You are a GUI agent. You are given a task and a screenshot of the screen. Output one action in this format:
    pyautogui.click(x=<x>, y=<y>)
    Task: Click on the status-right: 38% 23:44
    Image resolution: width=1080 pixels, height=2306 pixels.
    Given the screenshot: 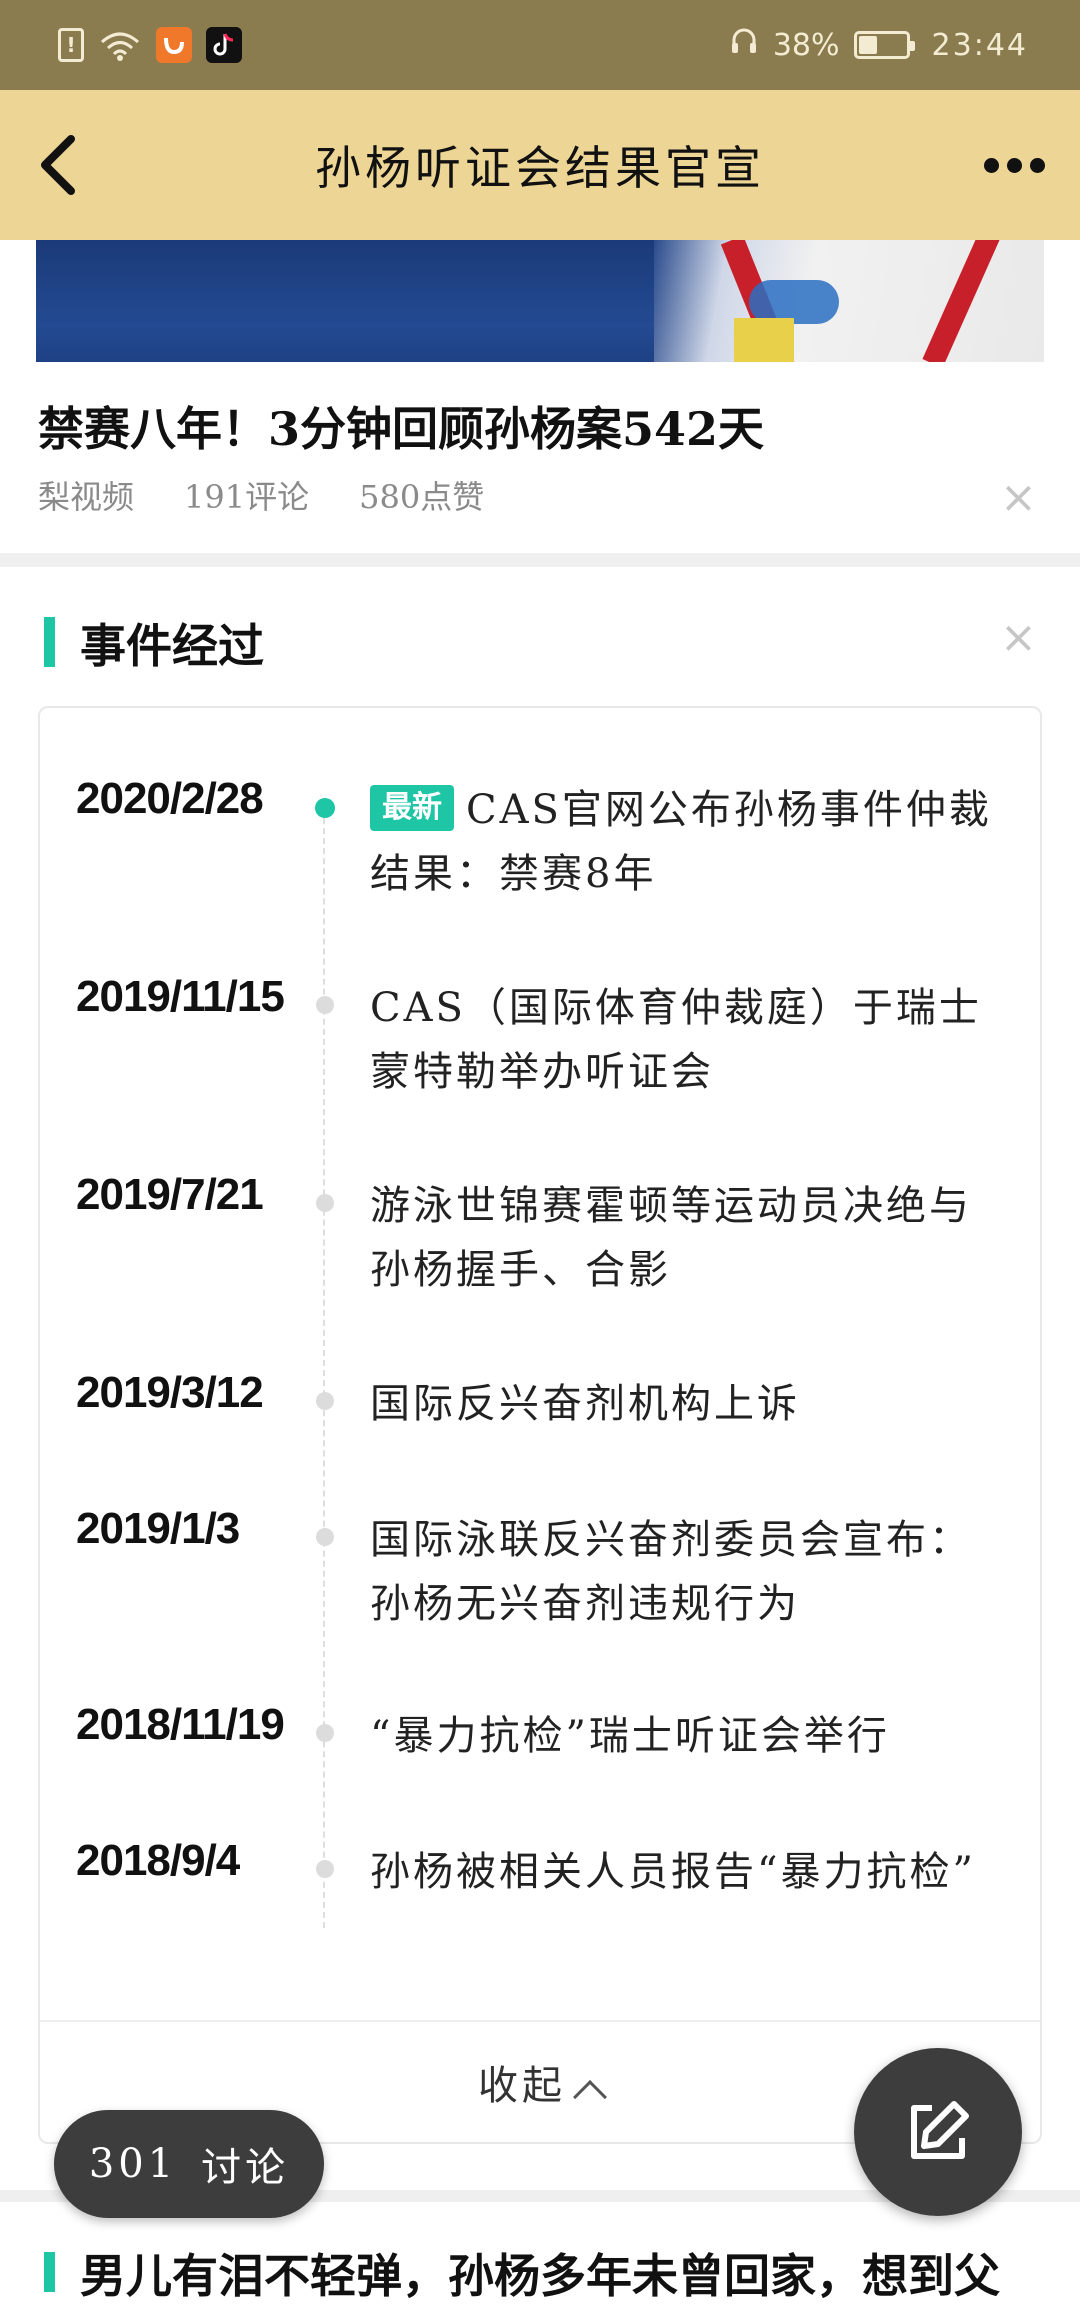 What is the action you would take?
    pyautogui.click(x=878, y=45)
    